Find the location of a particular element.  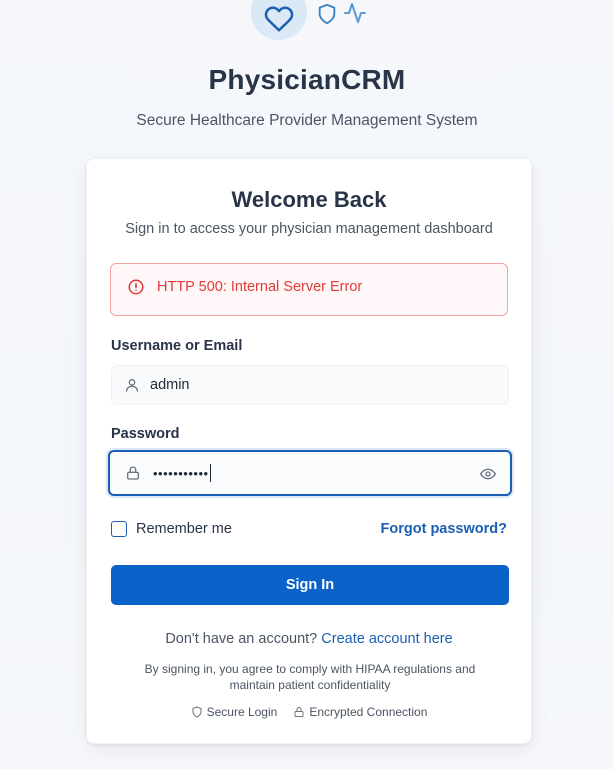

error-alert: HTTP 500: Internal Server Error is located at coordinates (309, 289).